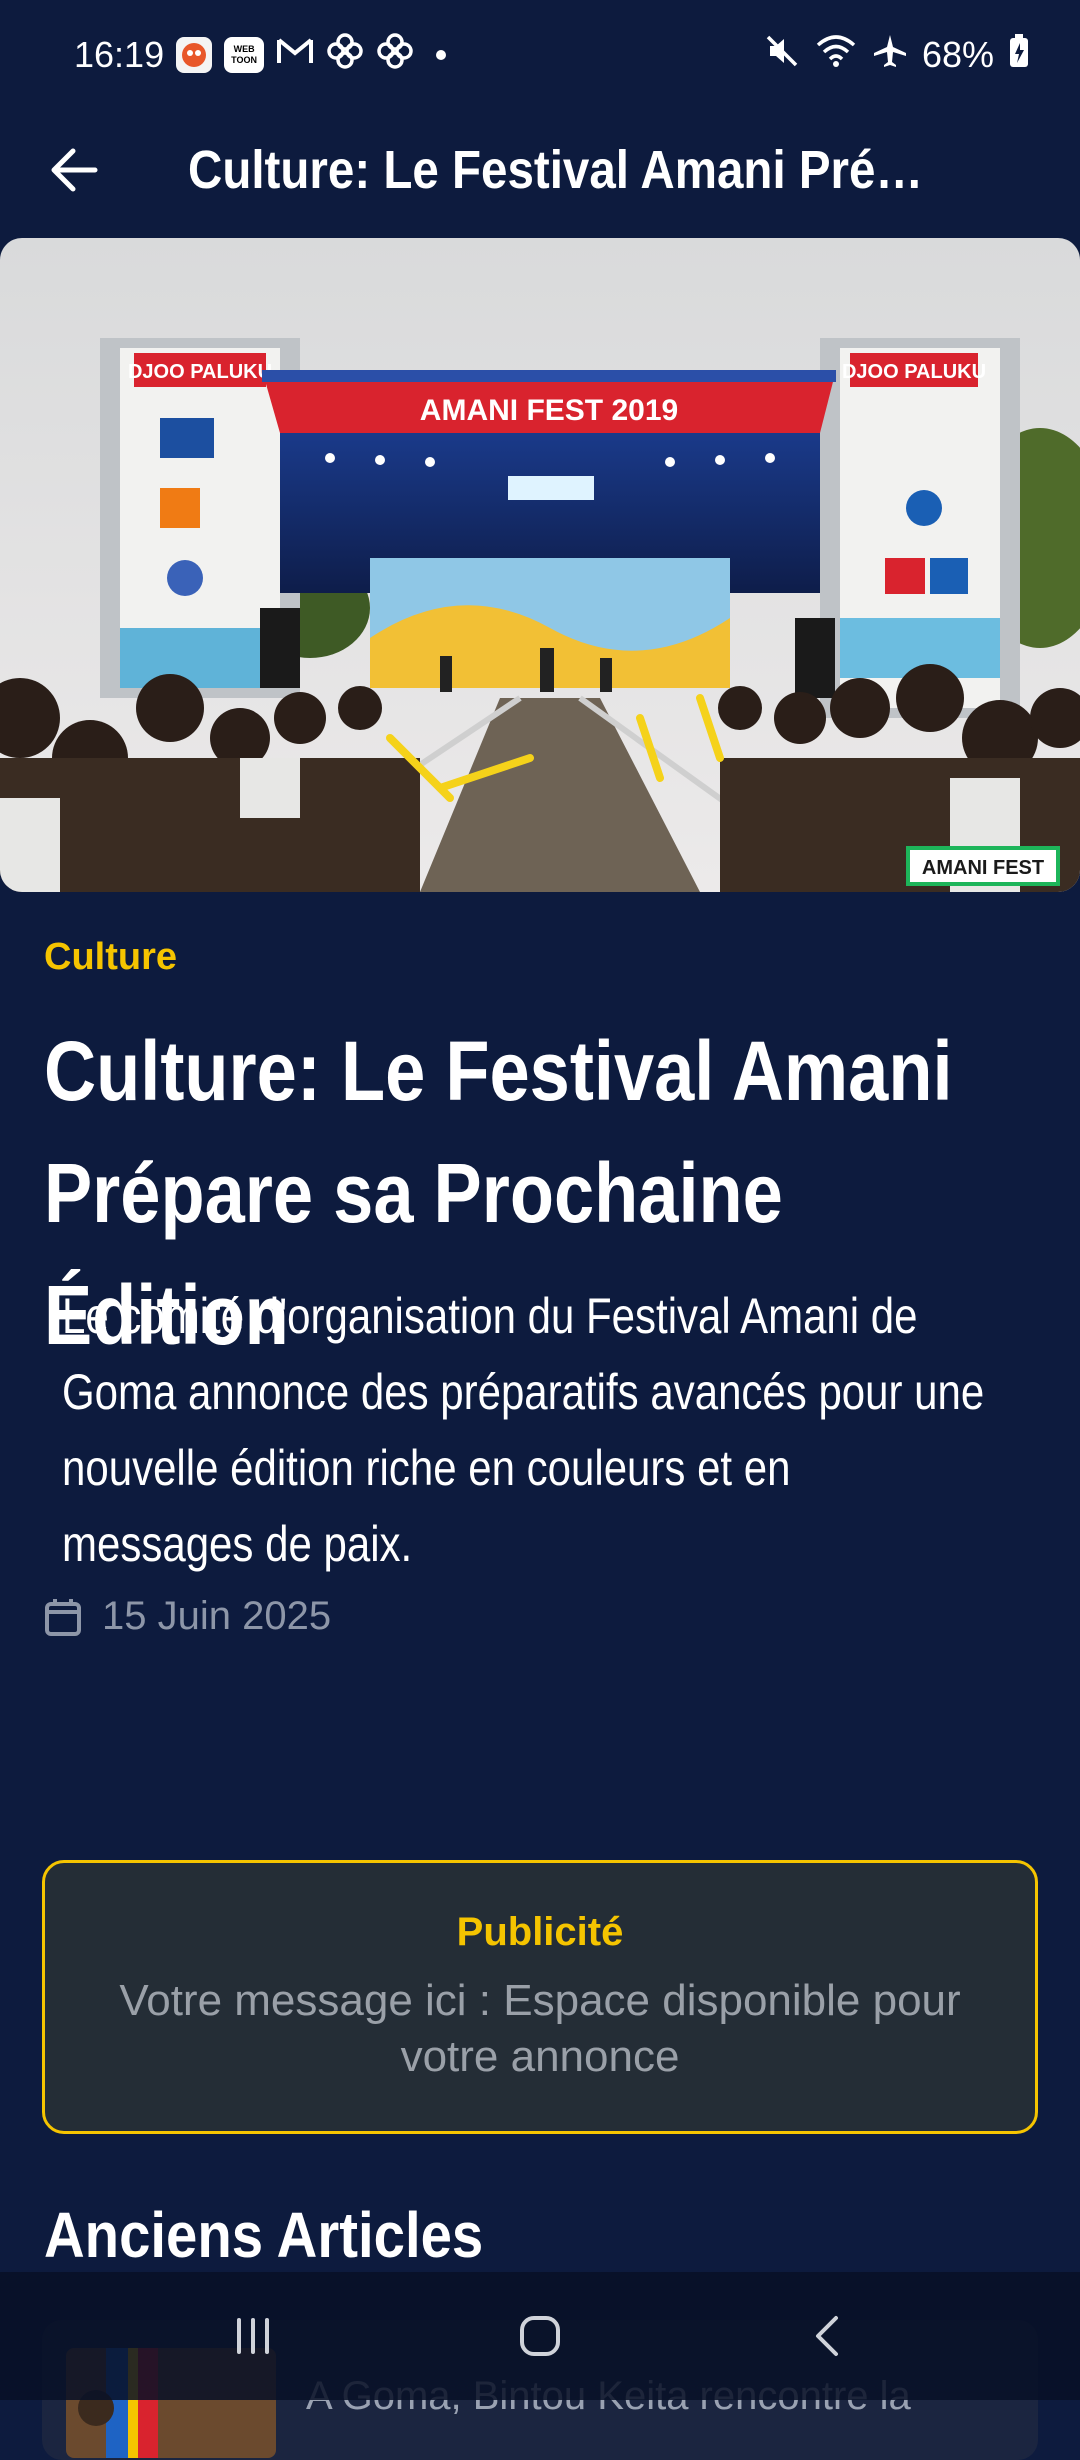  I want to click on back-button, so click(74, 170).